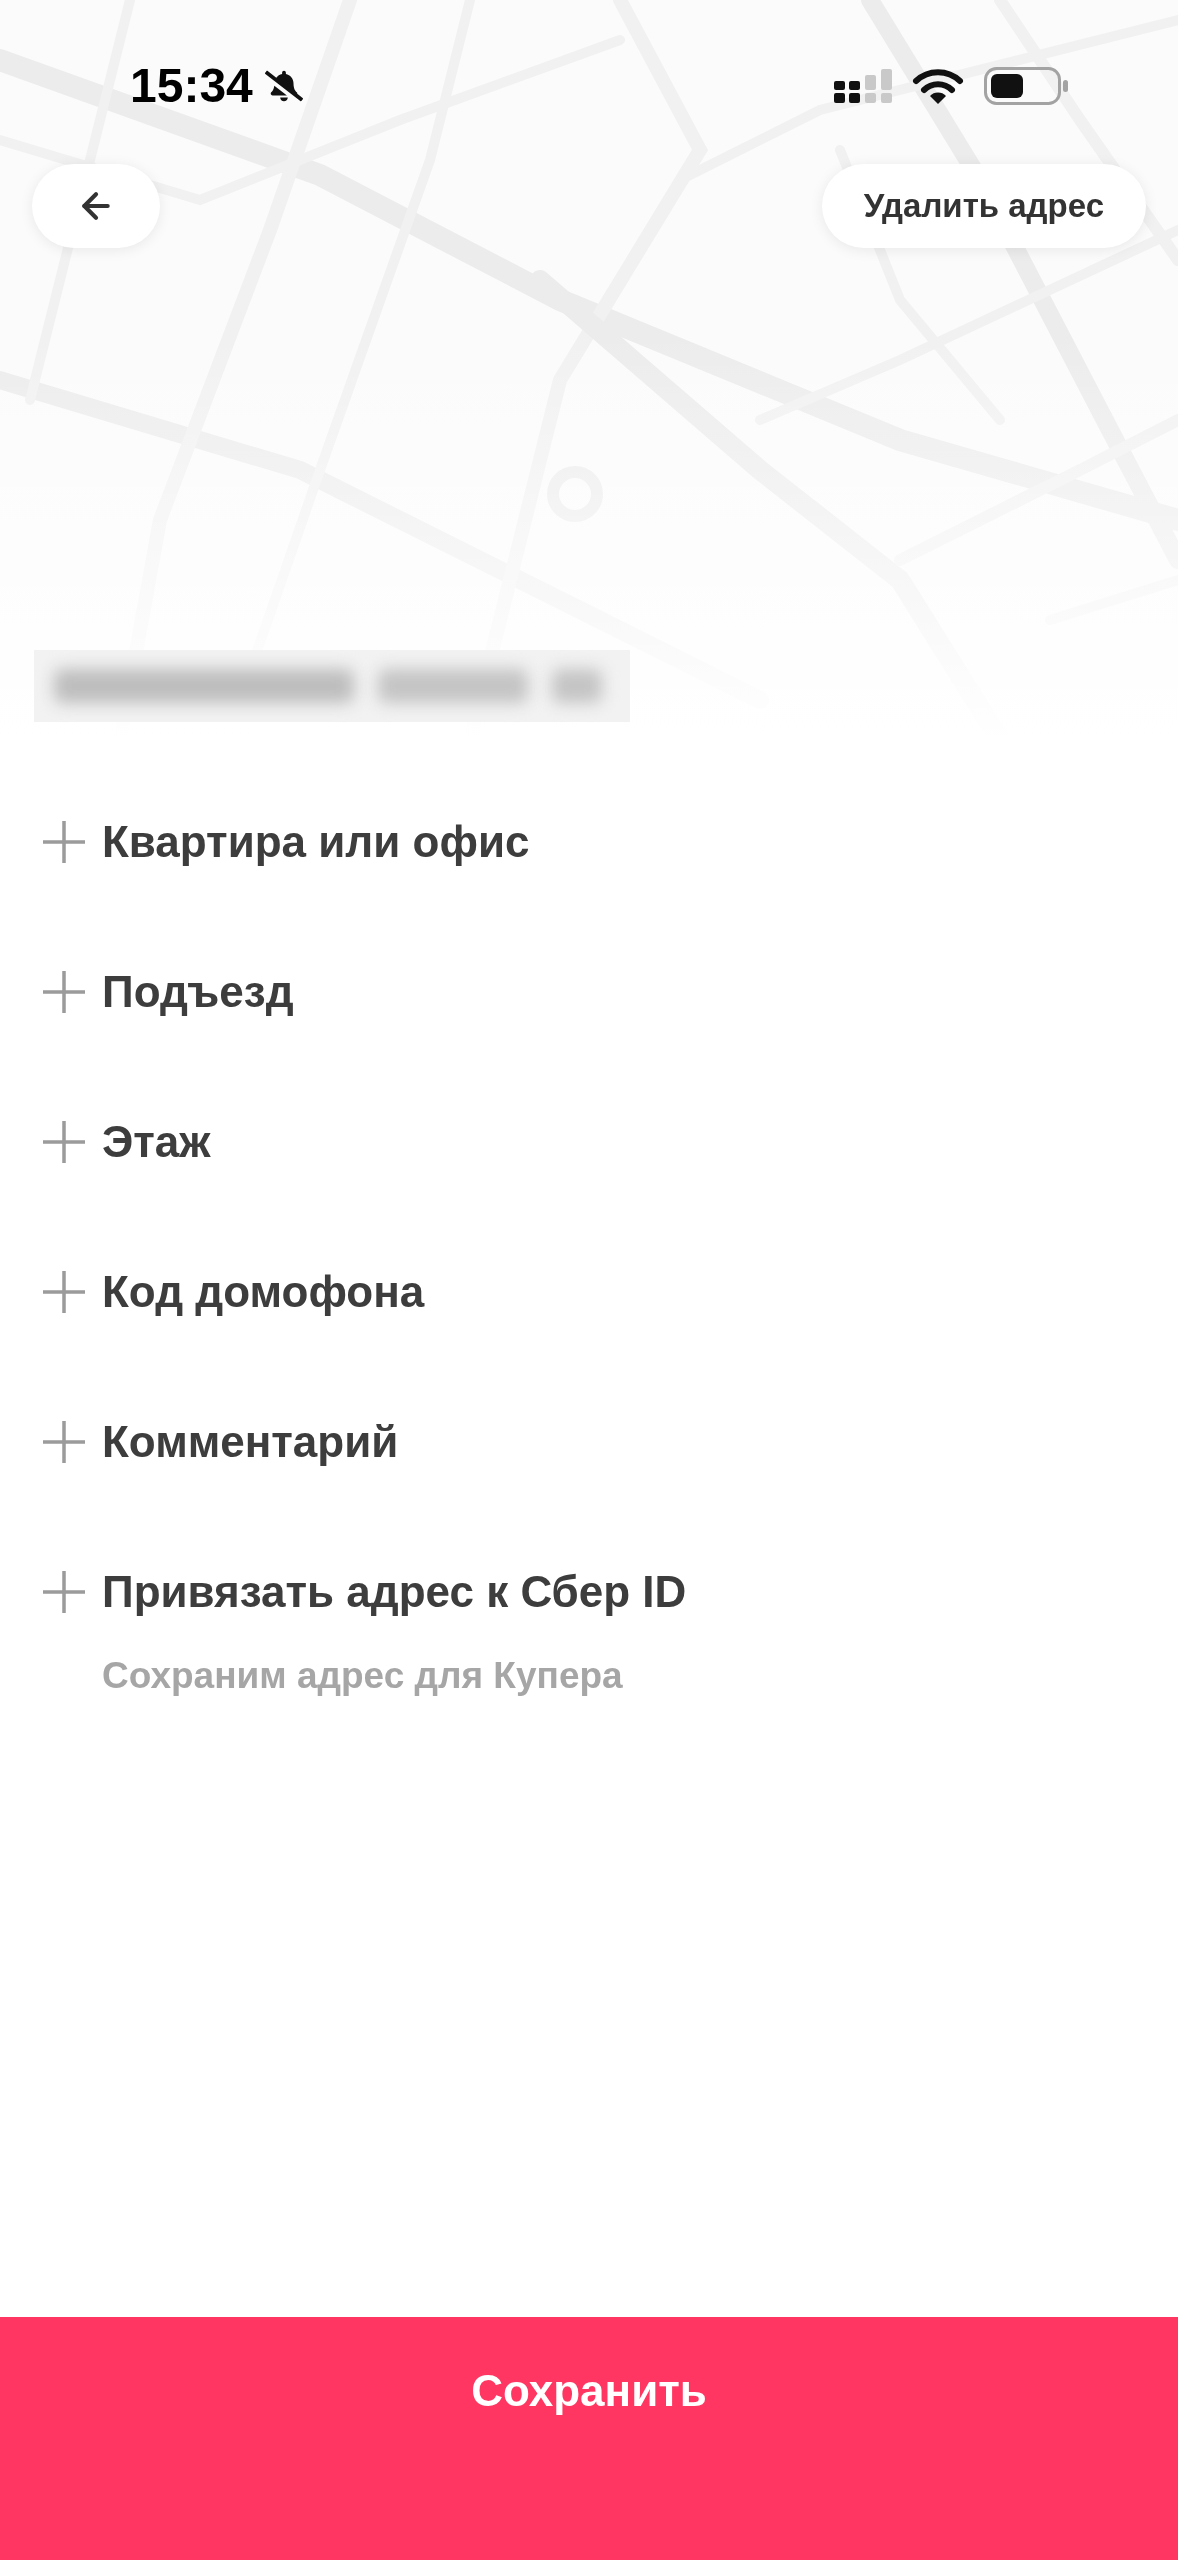  Describe the element at coordinates (362, 1676) in the screenshot. I see `hint-text: Сохраним адрес для Купера` at that location.